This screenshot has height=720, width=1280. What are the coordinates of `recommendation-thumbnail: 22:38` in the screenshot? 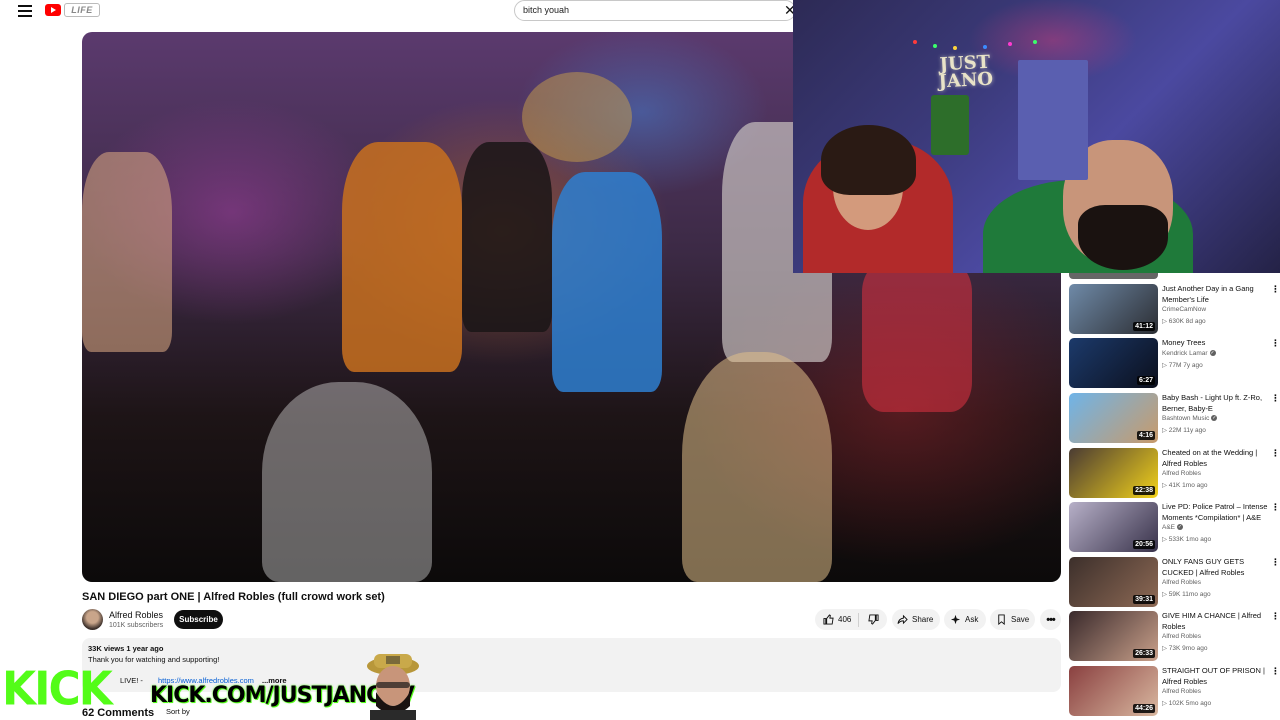 It's located at (1113, 473).